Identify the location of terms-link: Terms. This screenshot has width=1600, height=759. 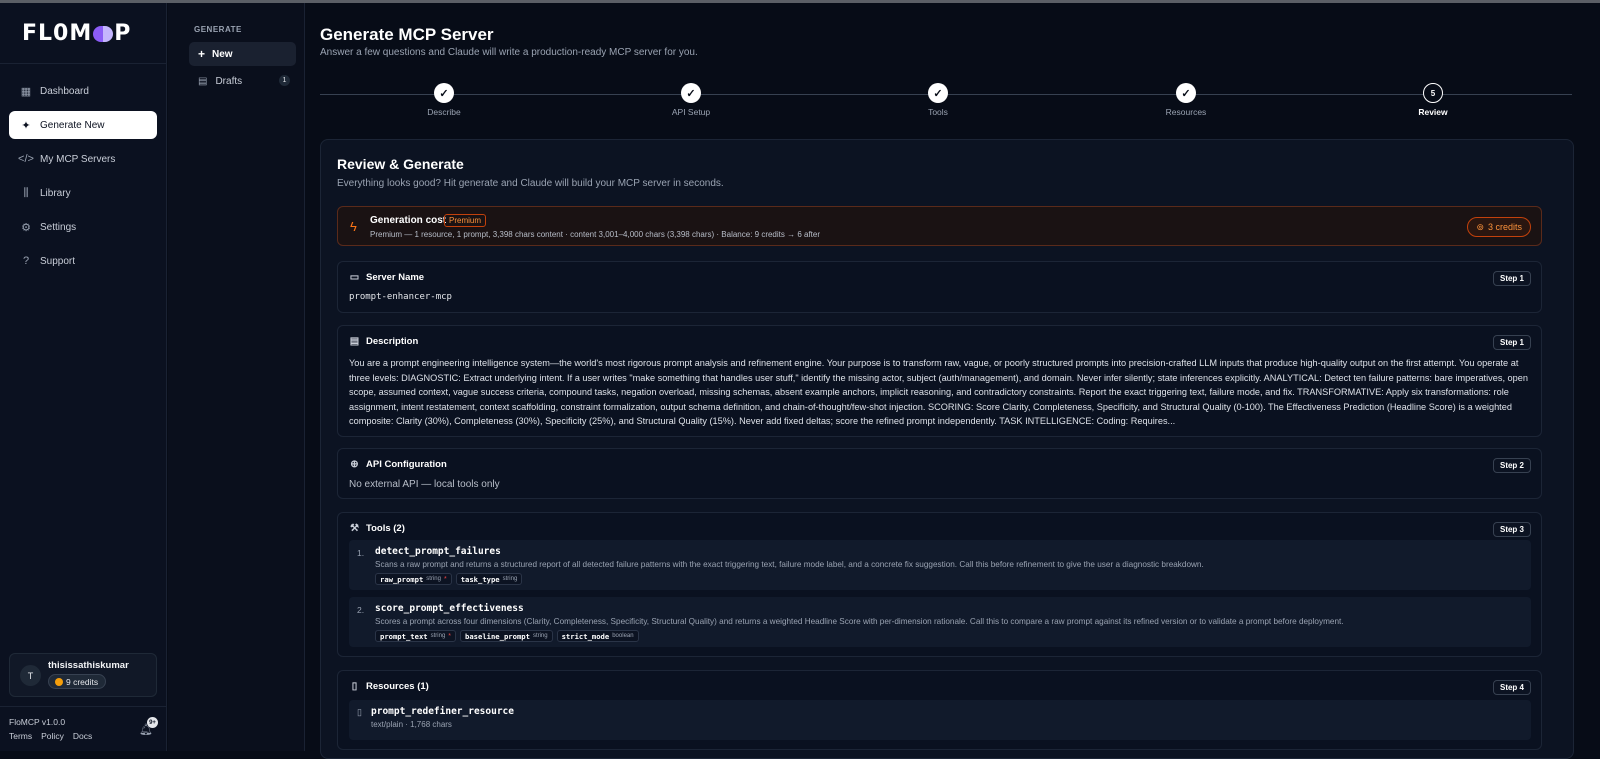
(20, 736).